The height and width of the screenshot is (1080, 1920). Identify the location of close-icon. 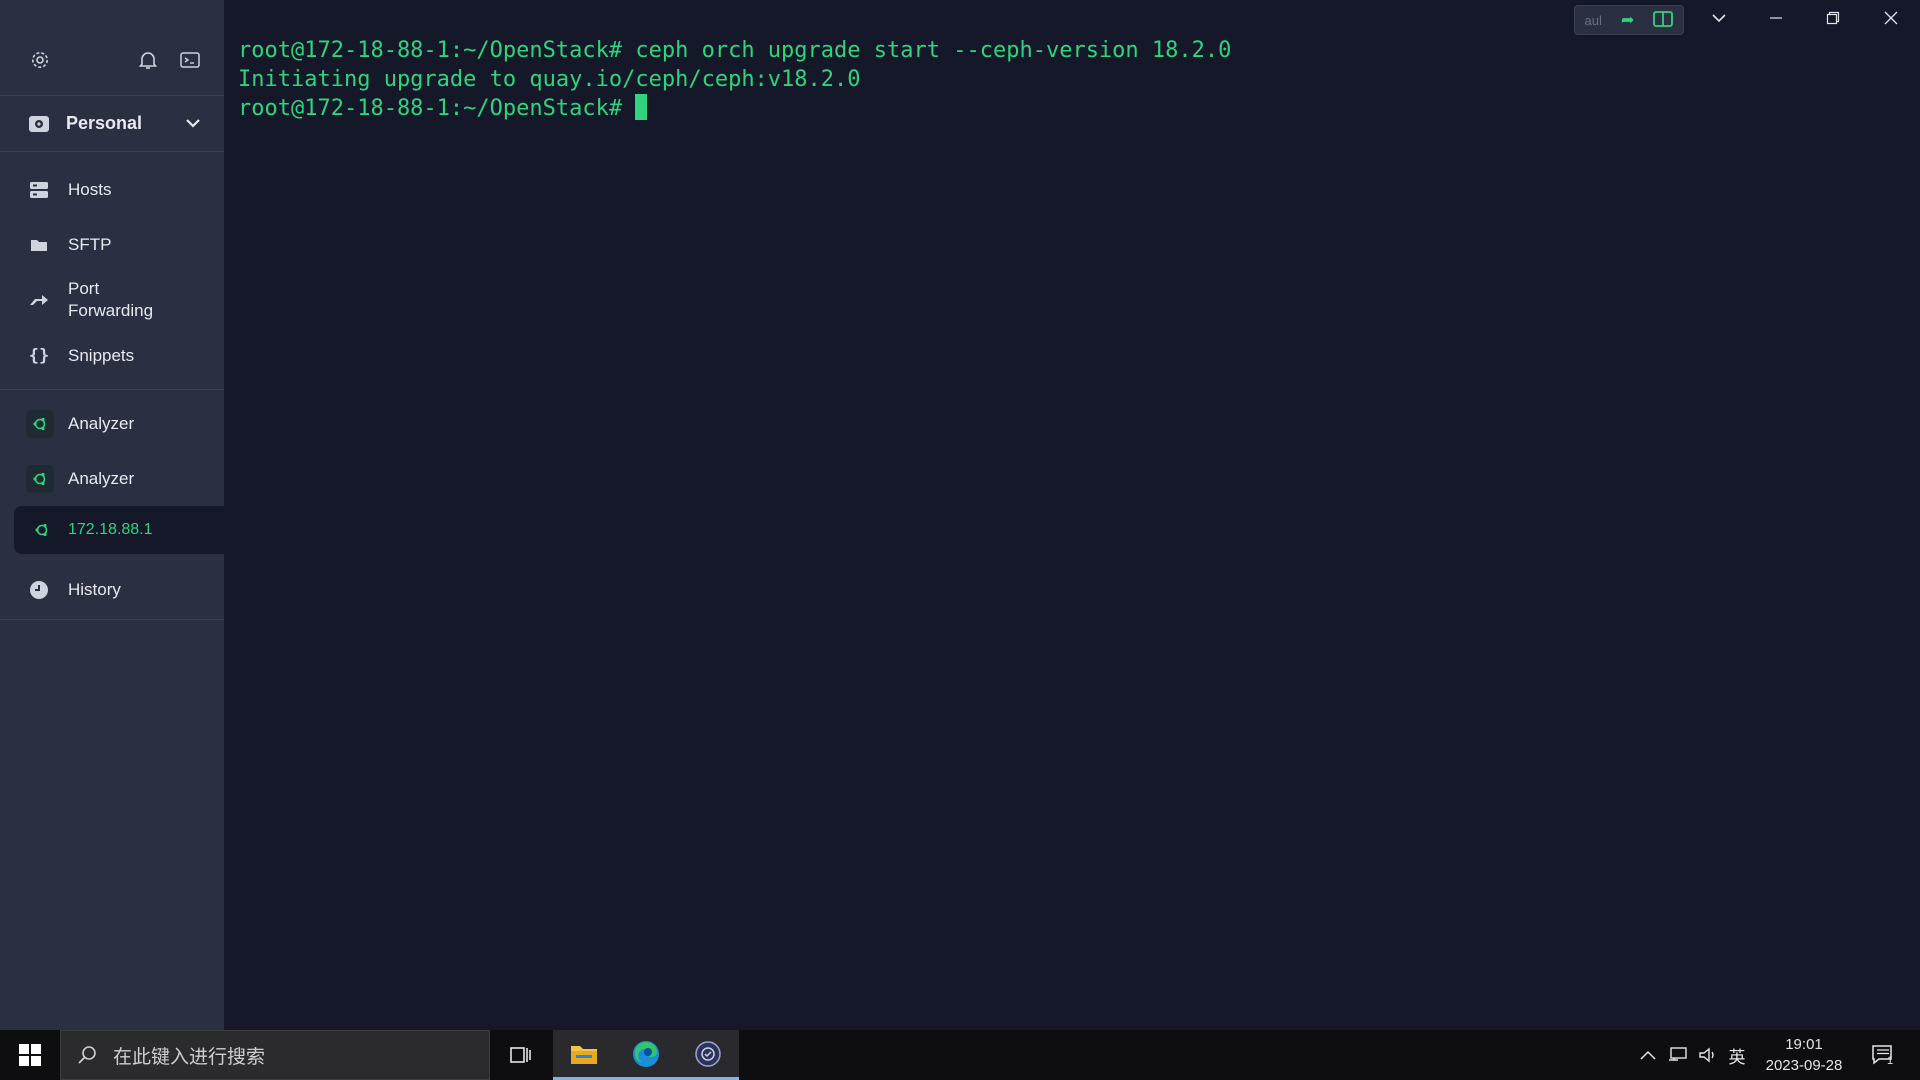
(1891, 18).